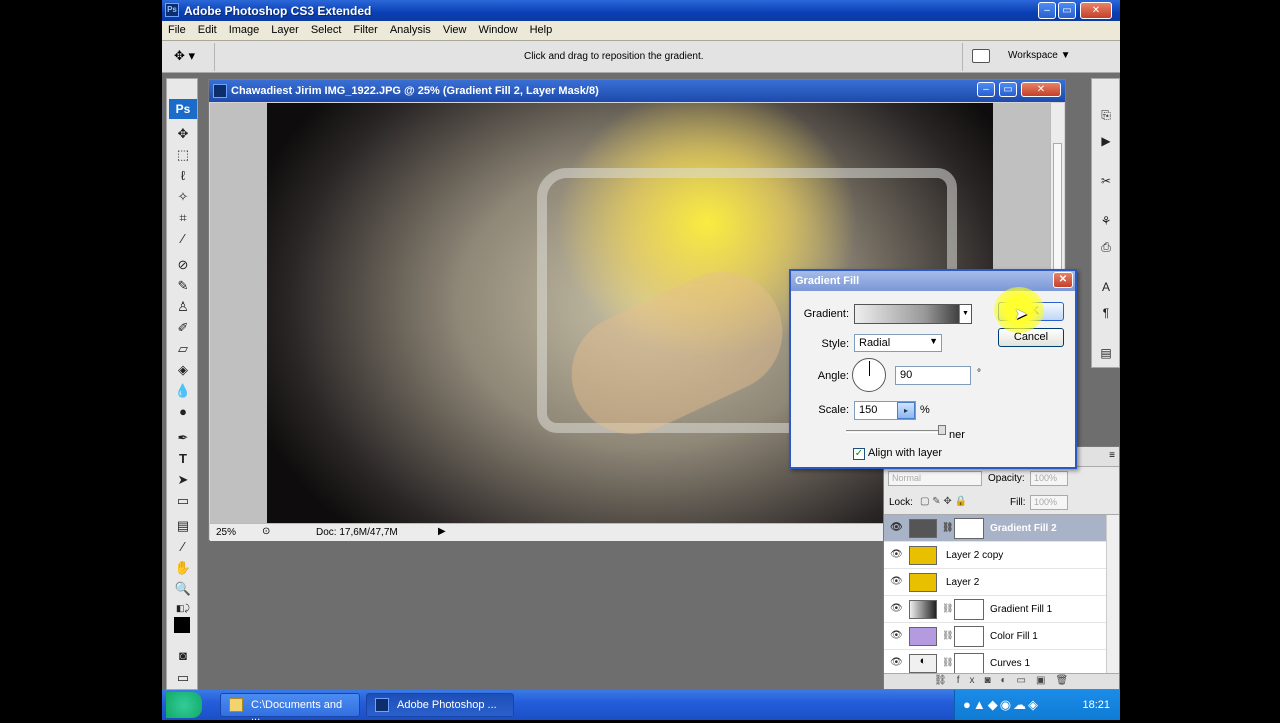  Describe the element at coordinates (1041, 89) in the screenshot. I see `doc-close-button: ✕` at that location.